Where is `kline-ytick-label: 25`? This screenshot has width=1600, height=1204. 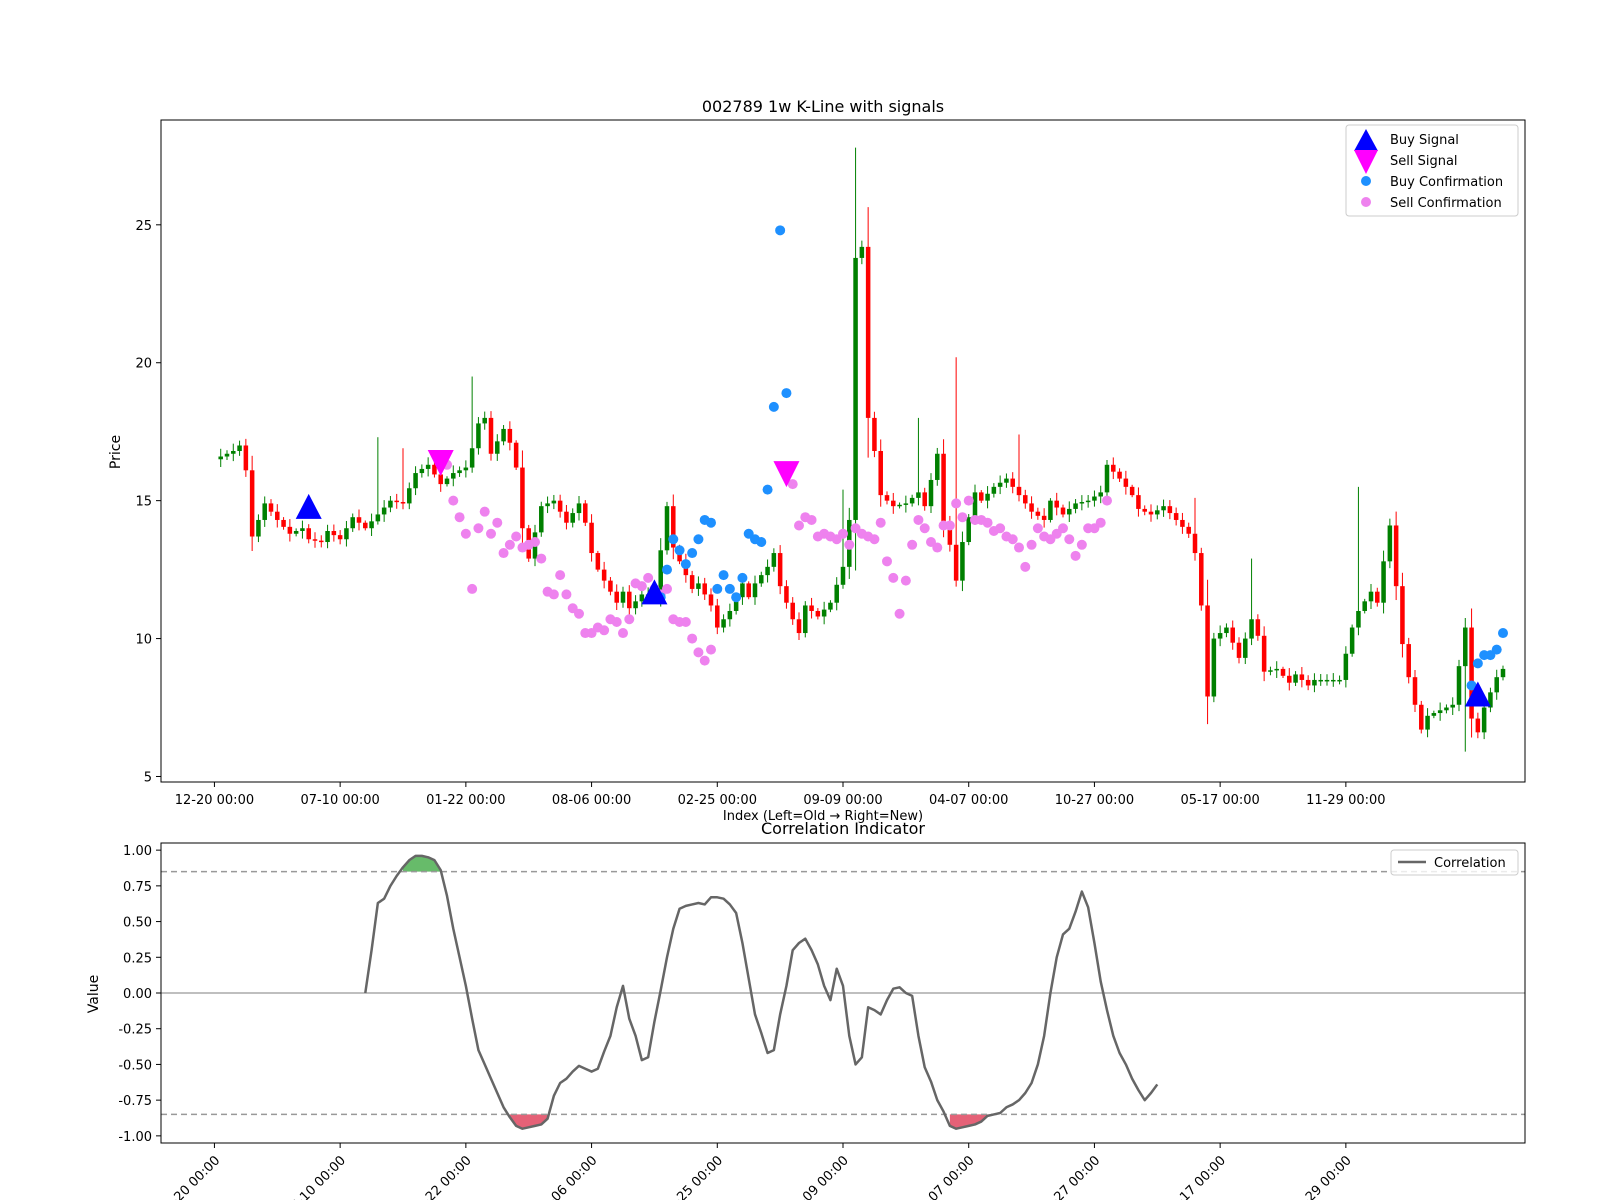
kline-ytick-label: 25 is located at coordinates (143, 226).